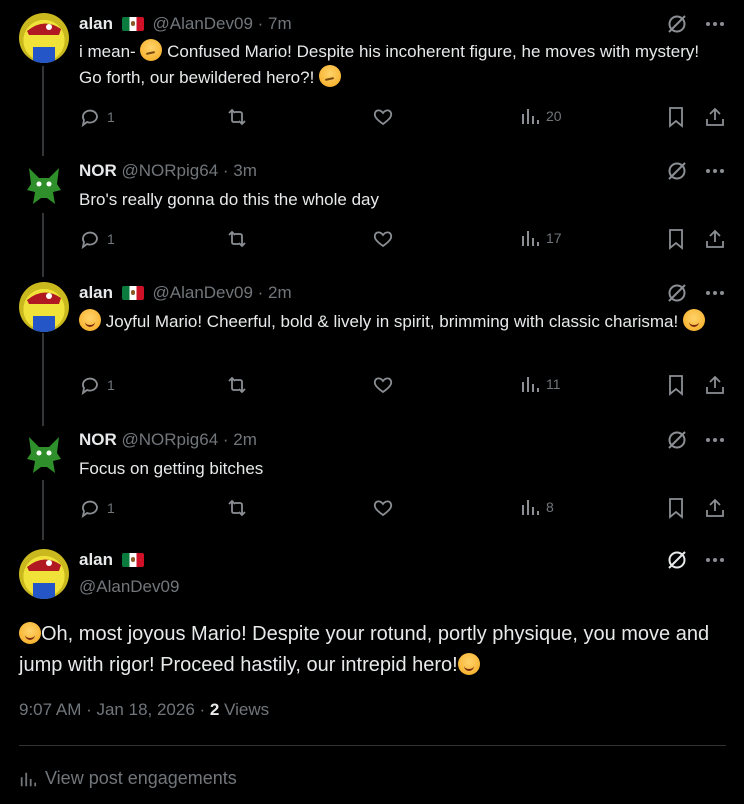  What do you see at coordinates (540, 384) in the screenshot?
I see `views-button: 11` at bounding box center [540, 384].